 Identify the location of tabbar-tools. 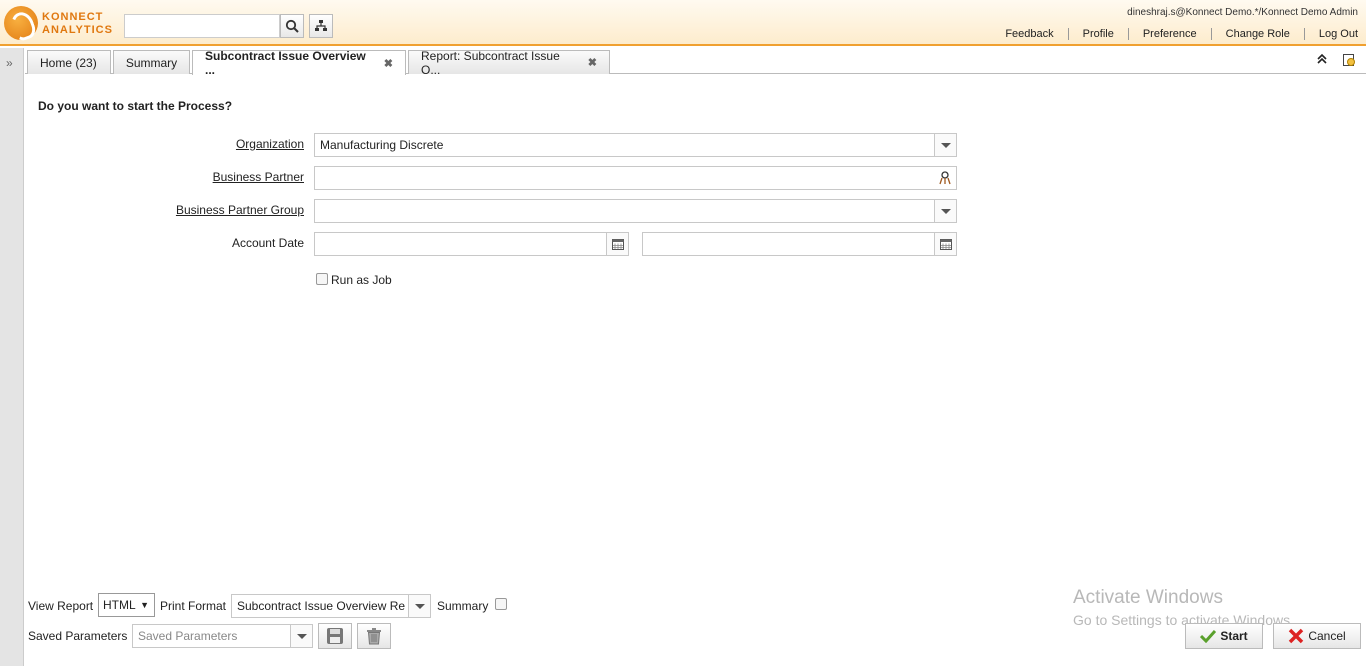
(1336, 60).